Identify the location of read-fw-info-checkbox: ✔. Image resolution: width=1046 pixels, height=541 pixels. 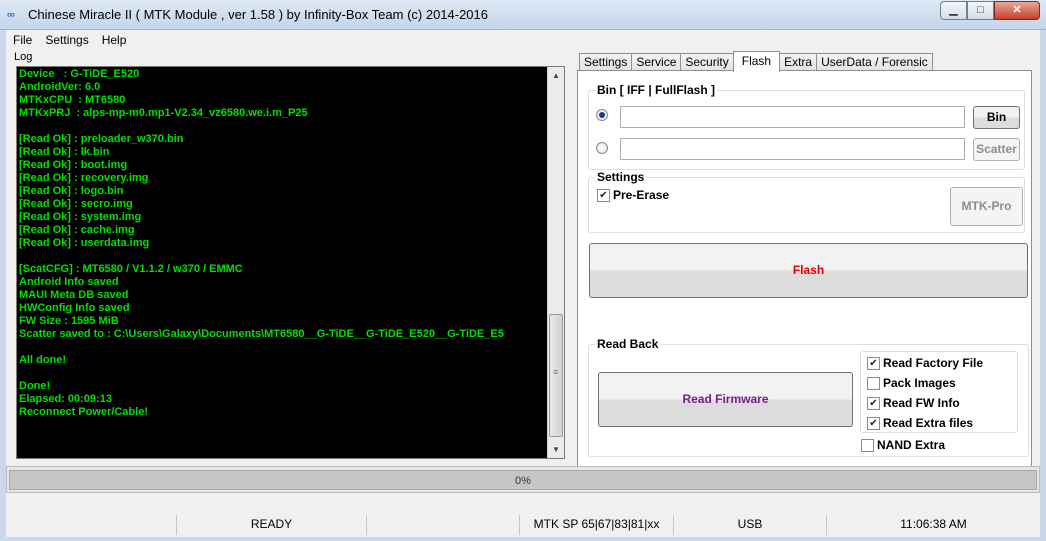
(873, 403).